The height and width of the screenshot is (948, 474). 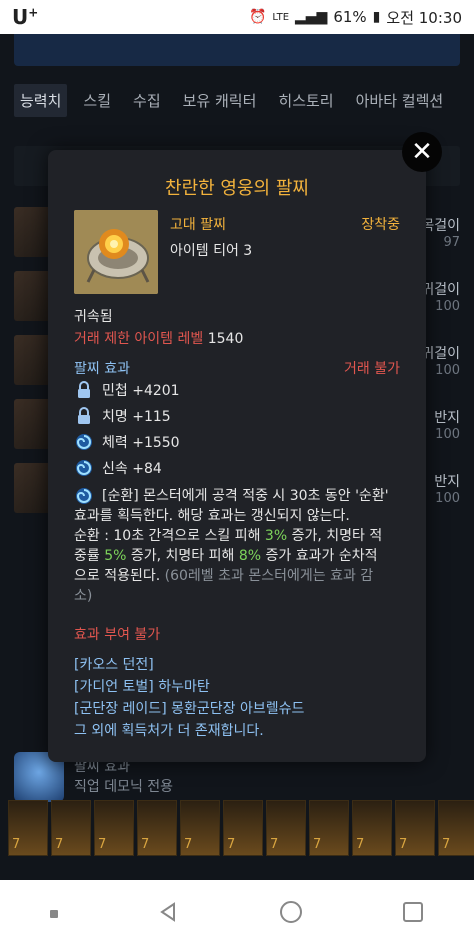 I want to click on tab-history: 히스토리, so click(x=305, y=100).